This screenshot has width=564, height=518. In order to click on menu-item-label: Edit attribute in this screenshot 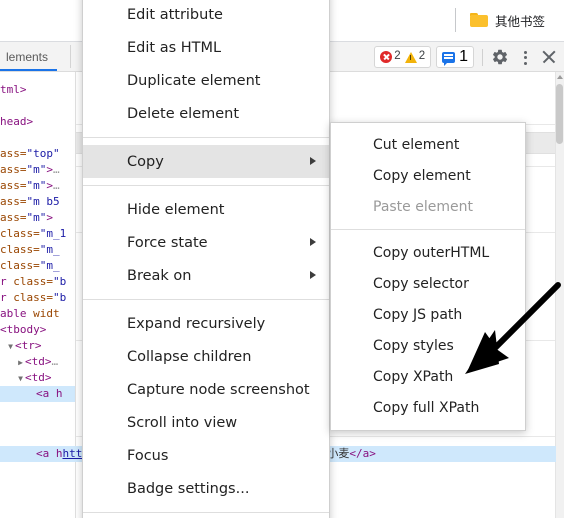, I will do `click(175, 14)`.